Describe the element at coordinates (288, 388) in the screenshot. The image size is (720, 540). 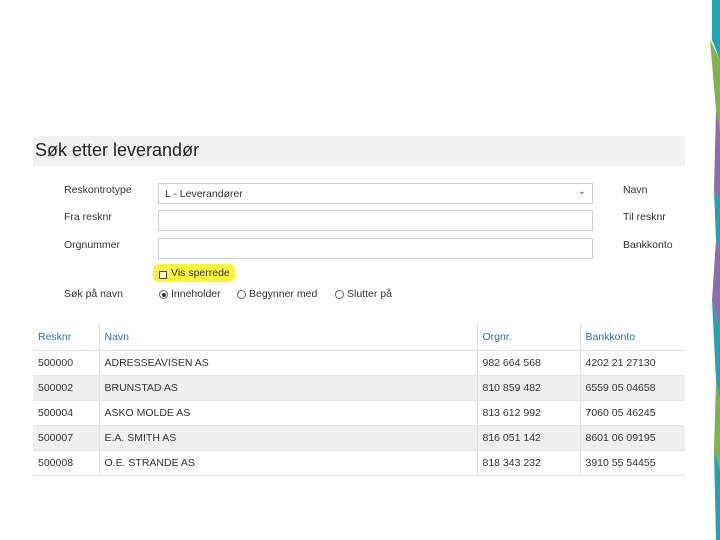
I see `cell-navn: BRUNSTAD AS` at that location.